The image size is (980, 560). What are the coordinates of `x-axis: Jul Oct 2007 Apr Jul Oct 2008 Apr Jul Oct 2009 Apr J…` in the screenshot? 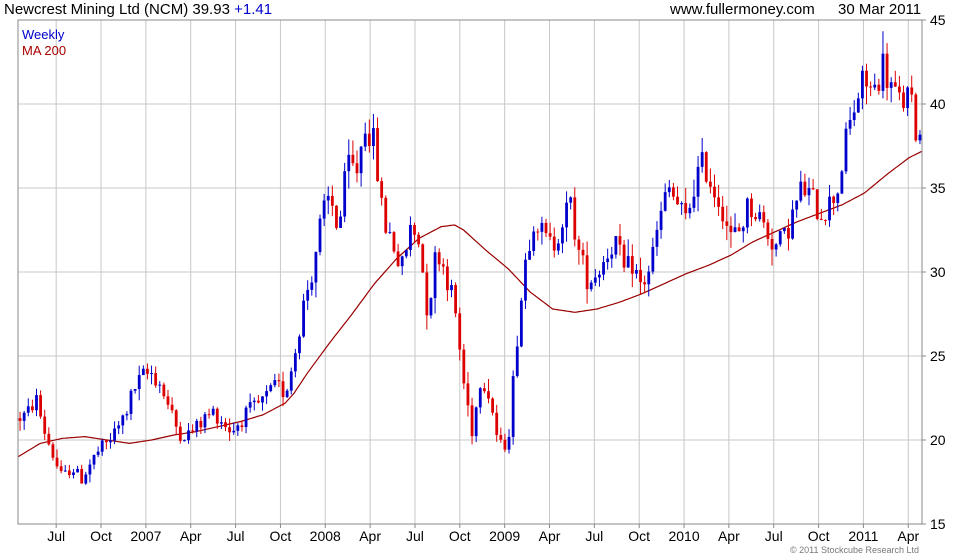 It's located at (483, 534).